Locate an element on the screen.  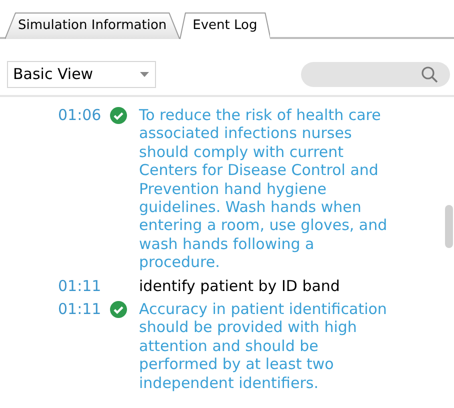
tab: Simulation Information is located at coordinates (92, 25).